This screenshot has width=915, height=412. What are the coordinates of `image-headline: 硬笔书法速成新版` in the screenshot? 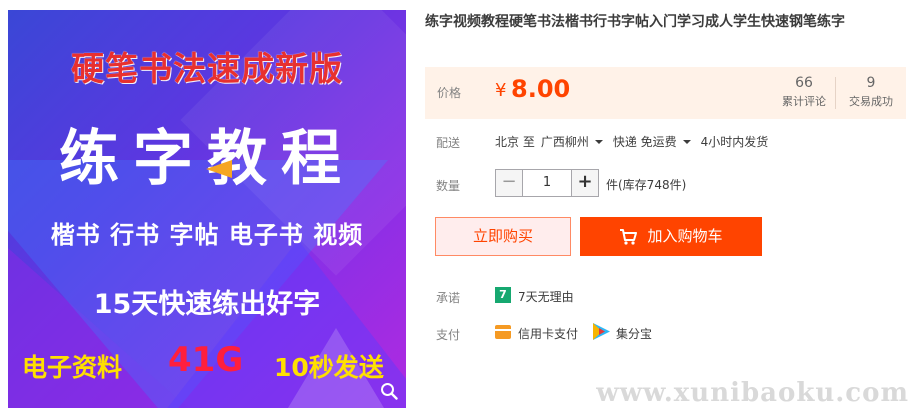 It's located at (207, 68).